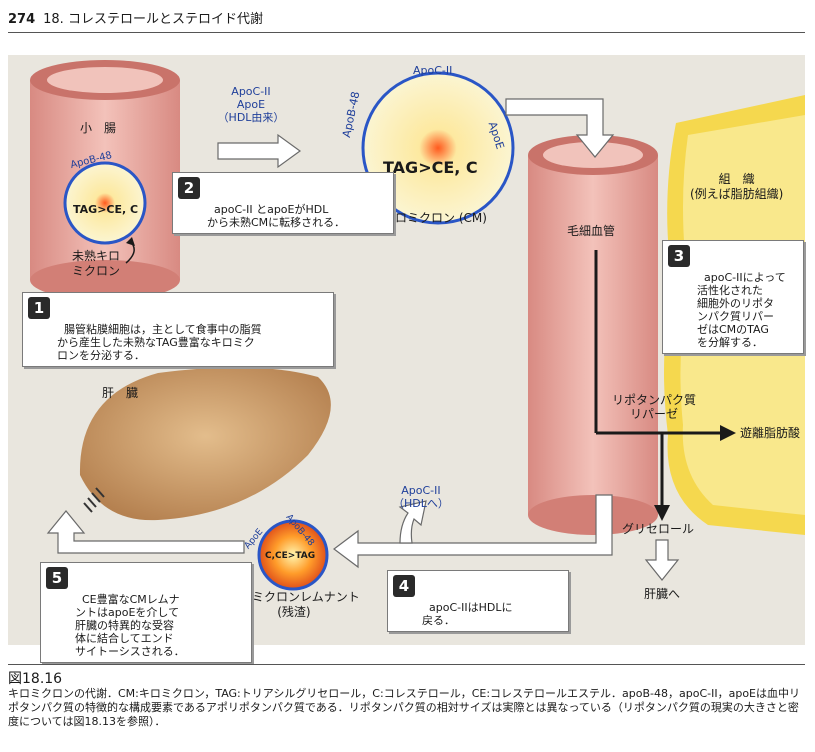 This screenshot has width=815, height=752. What do you see at coordinates (96, 263) in the screenshot?
I see `immature-chylomicron-label: 未熟キロ ミクロン` at bounding box center [96, 263].